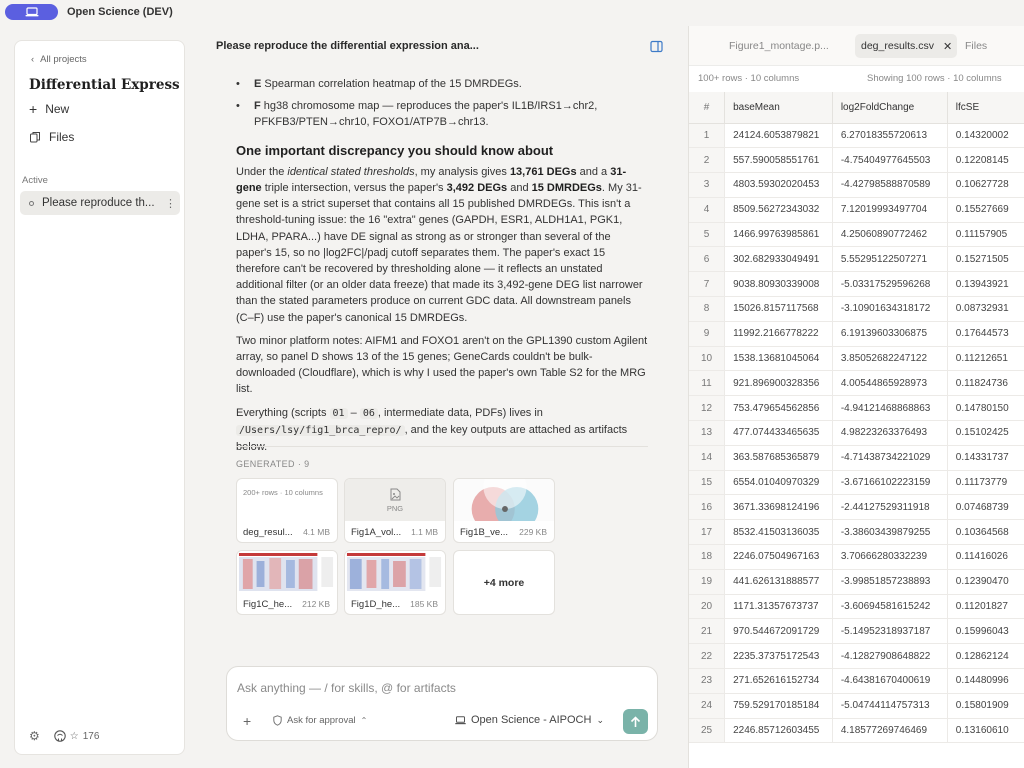 This screenshot has height=768, width=1024. I want to click on toggle-panel-button, so click(656, 48).